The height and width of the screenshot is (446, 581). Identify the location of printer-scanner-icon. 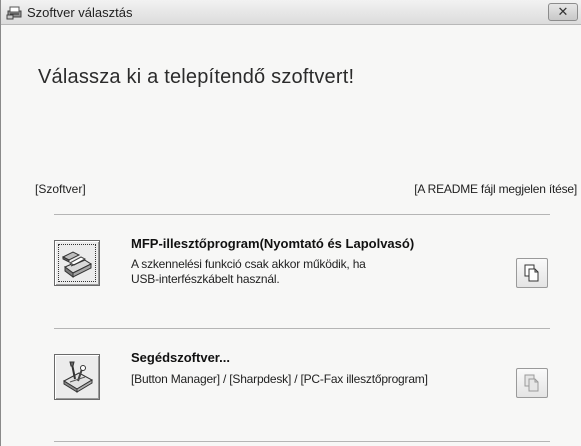
(77, 264).